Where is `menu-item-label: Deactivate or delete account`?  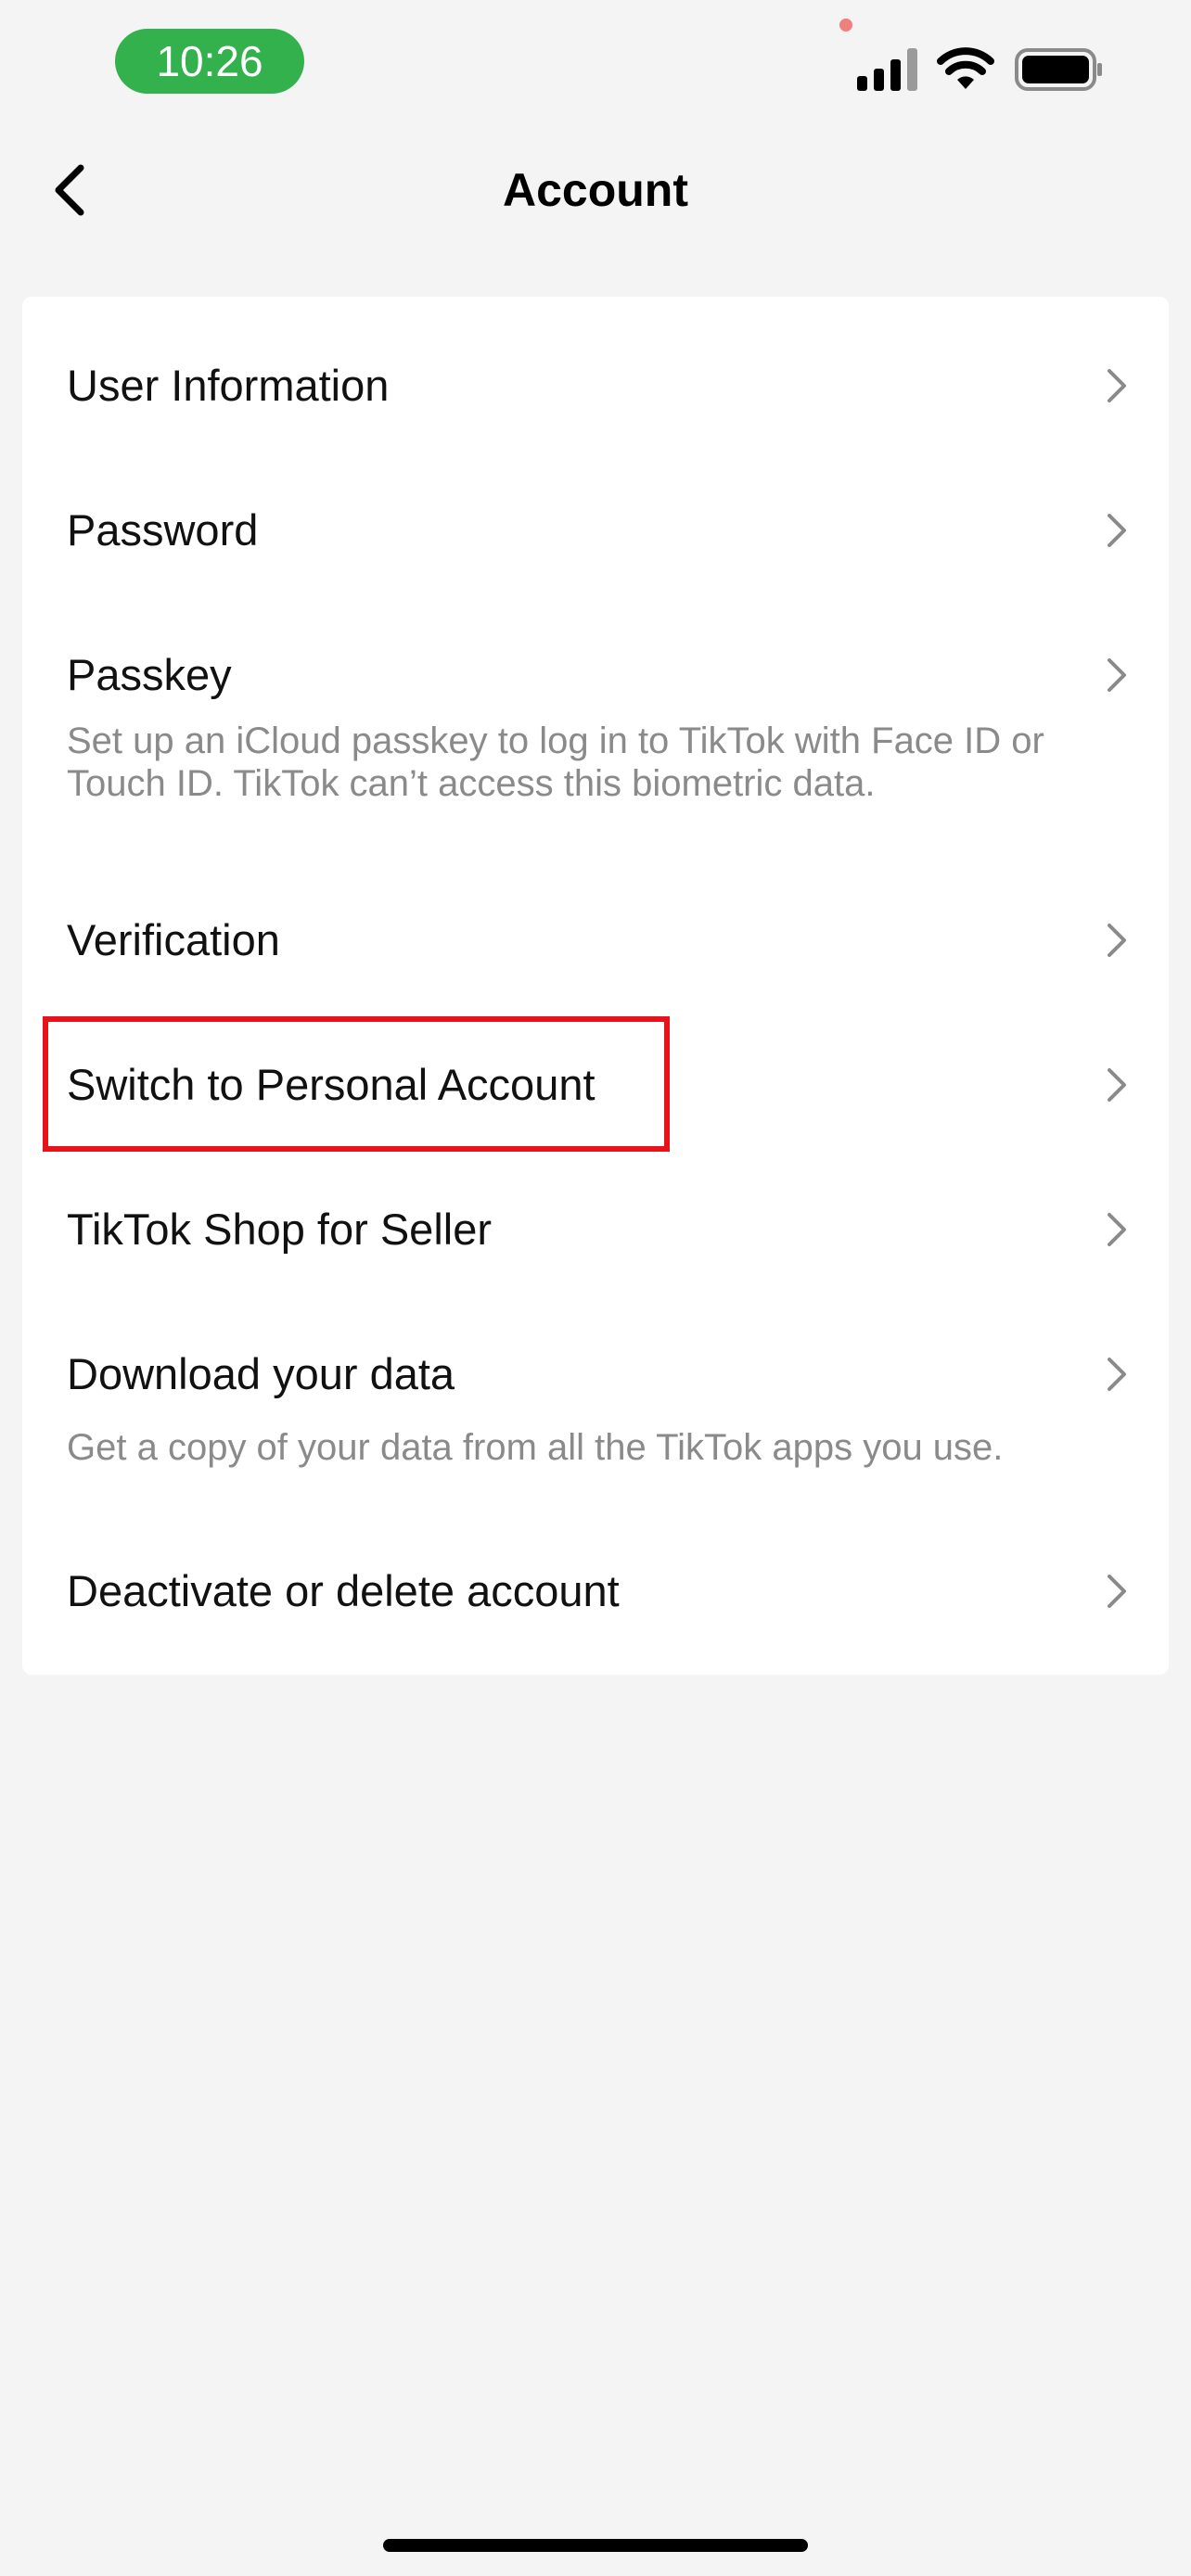
menu-item-label: Deactivate or delete account is located at coordinates (343, 1591).